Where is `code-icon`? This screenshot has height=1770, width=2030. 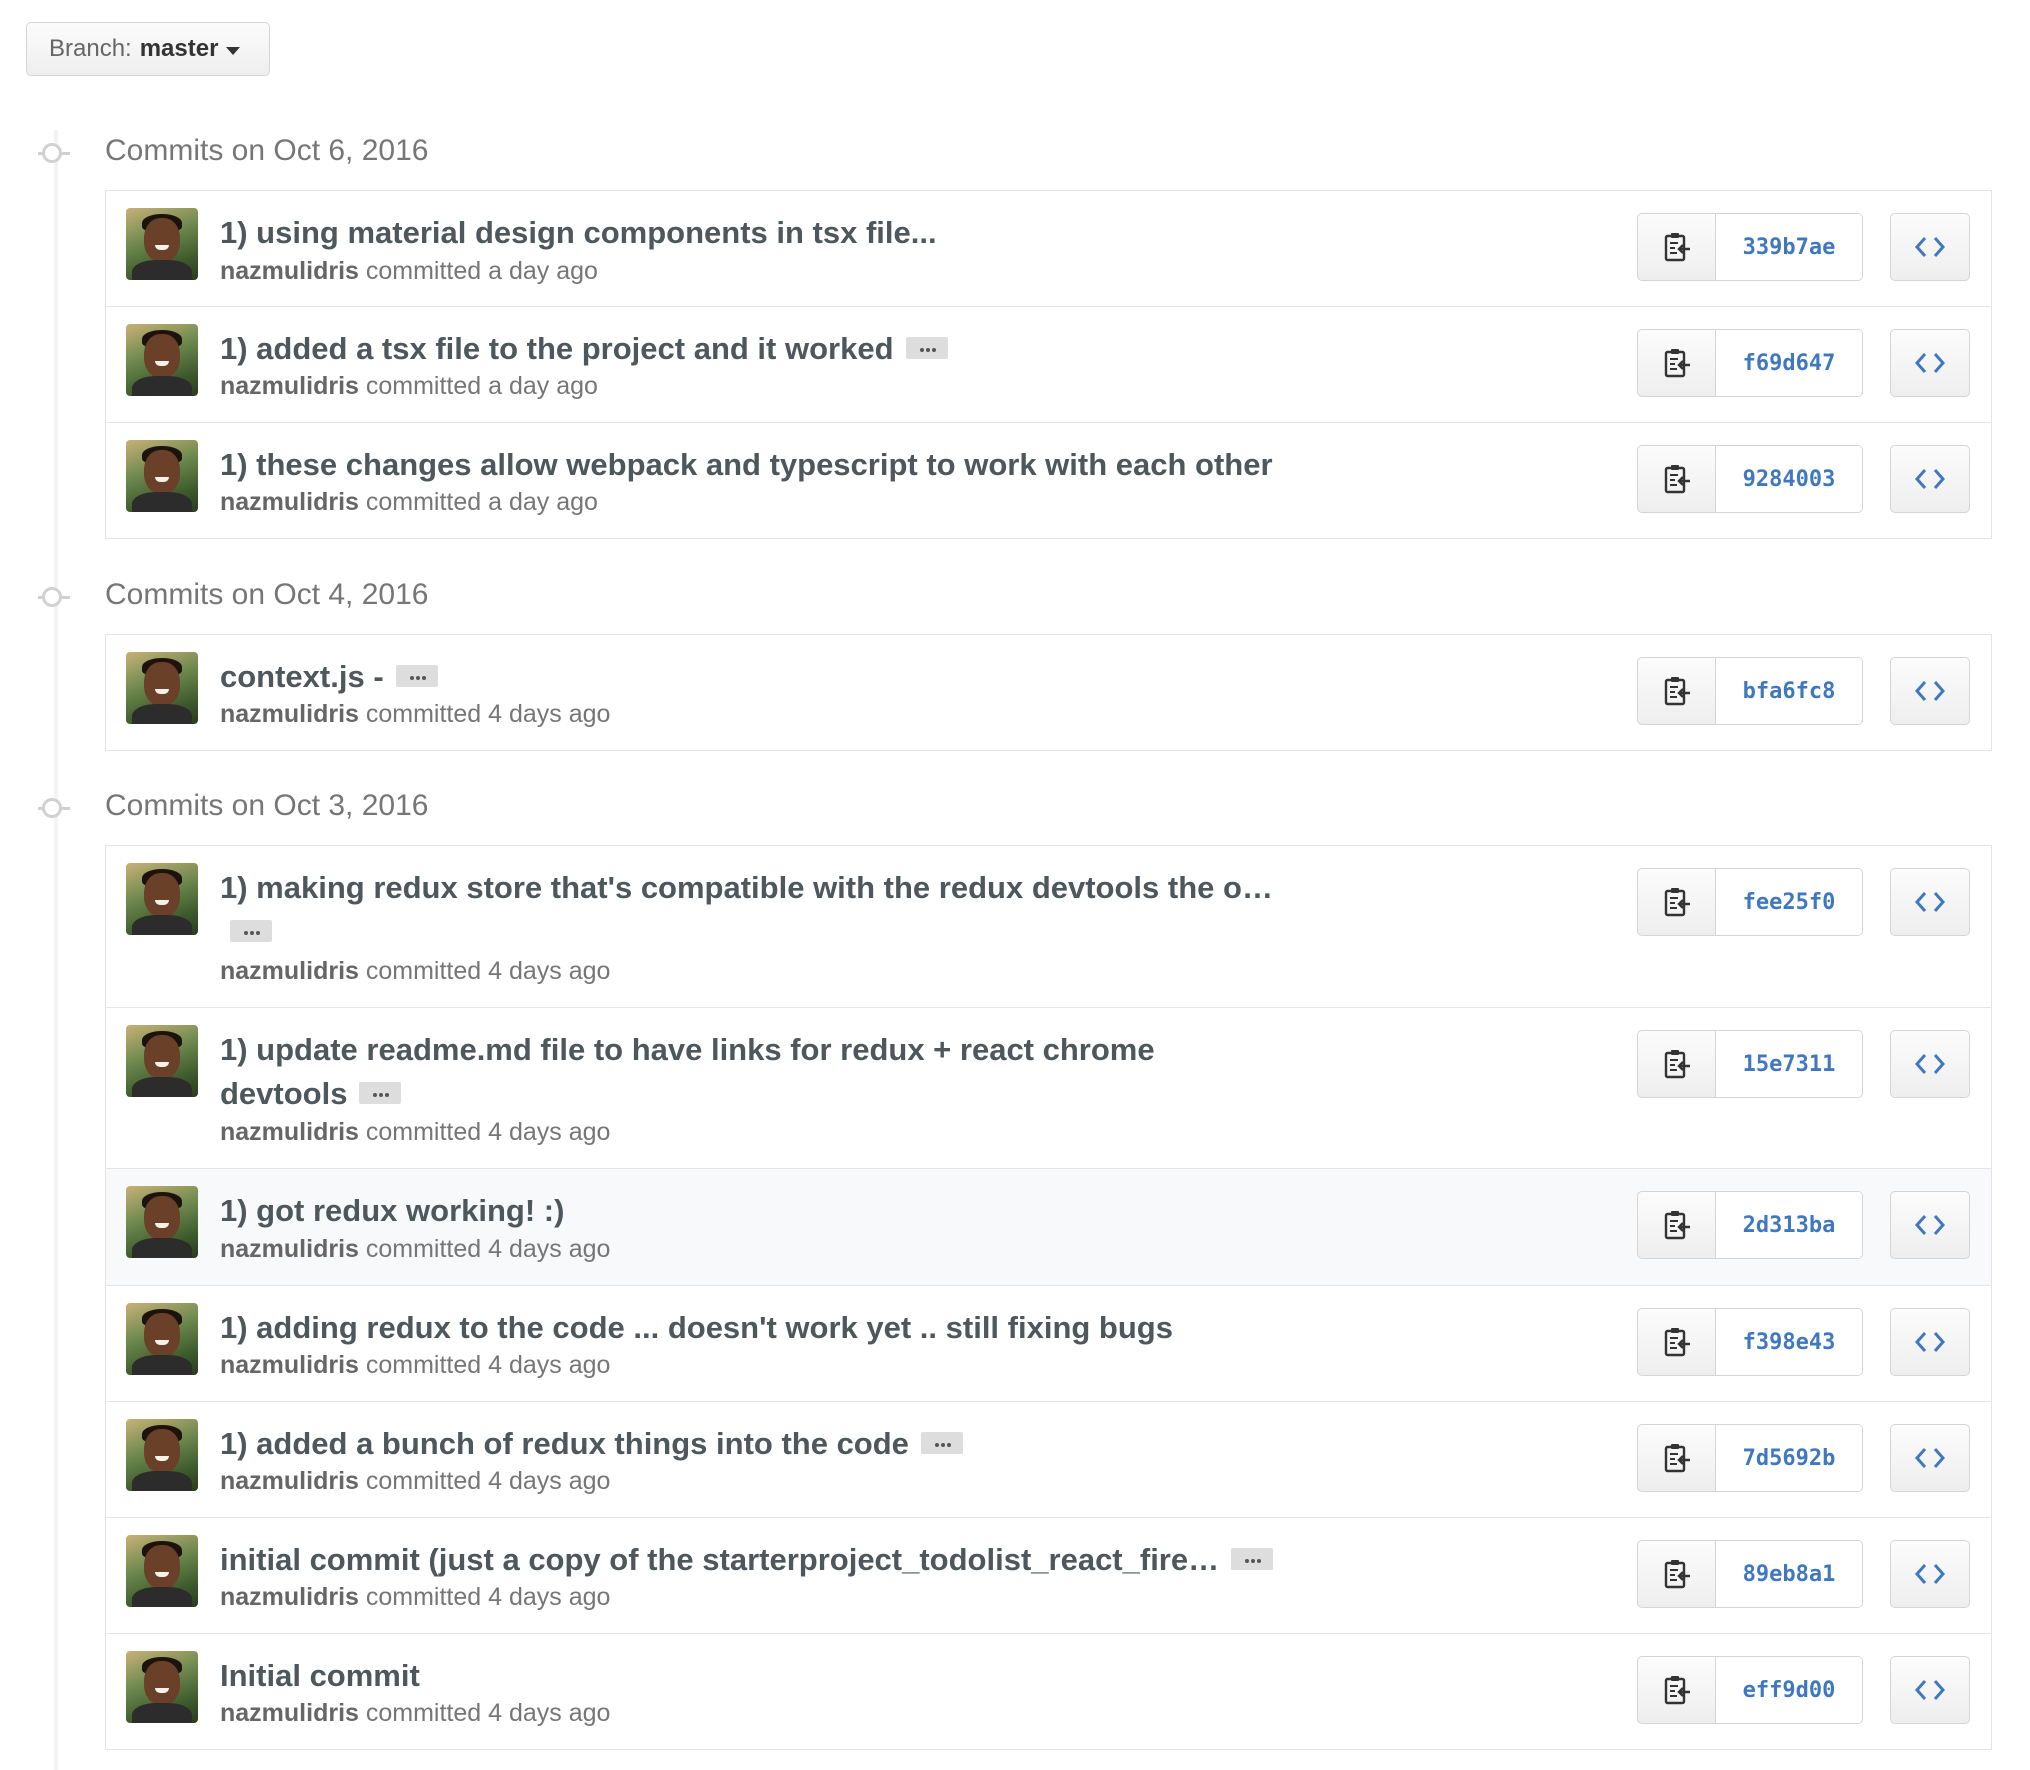 code-icon is located at coordinates (1930, 1690).